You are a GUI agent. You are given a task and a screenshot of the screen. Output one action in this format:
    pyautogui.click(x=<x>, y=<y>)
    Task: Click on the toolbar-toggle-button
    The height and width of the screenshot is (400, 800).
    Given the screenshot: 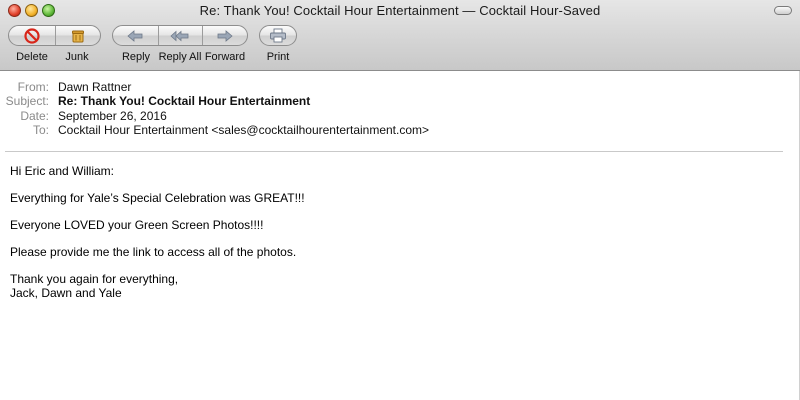 What is the action you would take?
    pyautogui.click(x=783, y=10)
    